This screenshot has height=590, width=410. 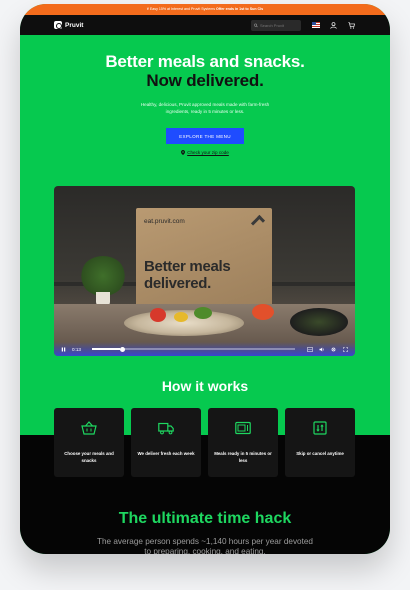 What do you see at coordinates (205, 136) in the screenshot?
I see `explore-menu-button: EXPLORE THE MENU` at bounding box center [205, 136].